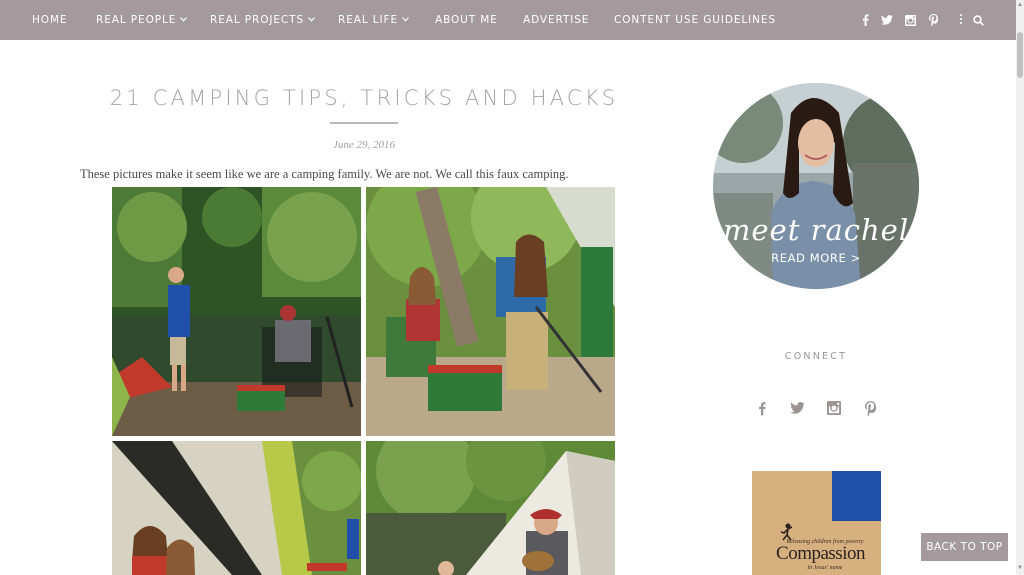 The width and height of the screenshot is (1024, 575). What do you see at coordinates (816, 230) in the screenshot?
I see `meet-rachel-script: meet rachel` at bounding box center [816, 230].